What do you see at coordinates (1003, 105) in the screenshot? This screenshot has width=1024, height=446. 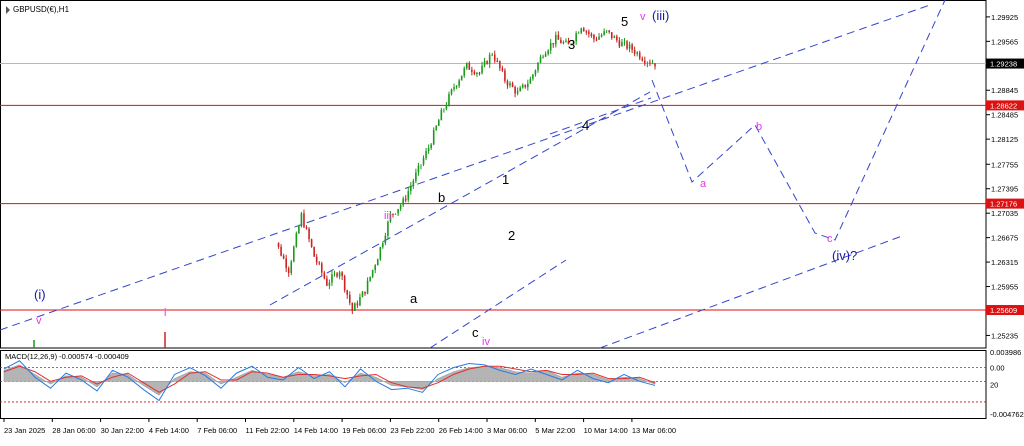 I see `level-label: 1.28622` at bounding box center [1003, 105].